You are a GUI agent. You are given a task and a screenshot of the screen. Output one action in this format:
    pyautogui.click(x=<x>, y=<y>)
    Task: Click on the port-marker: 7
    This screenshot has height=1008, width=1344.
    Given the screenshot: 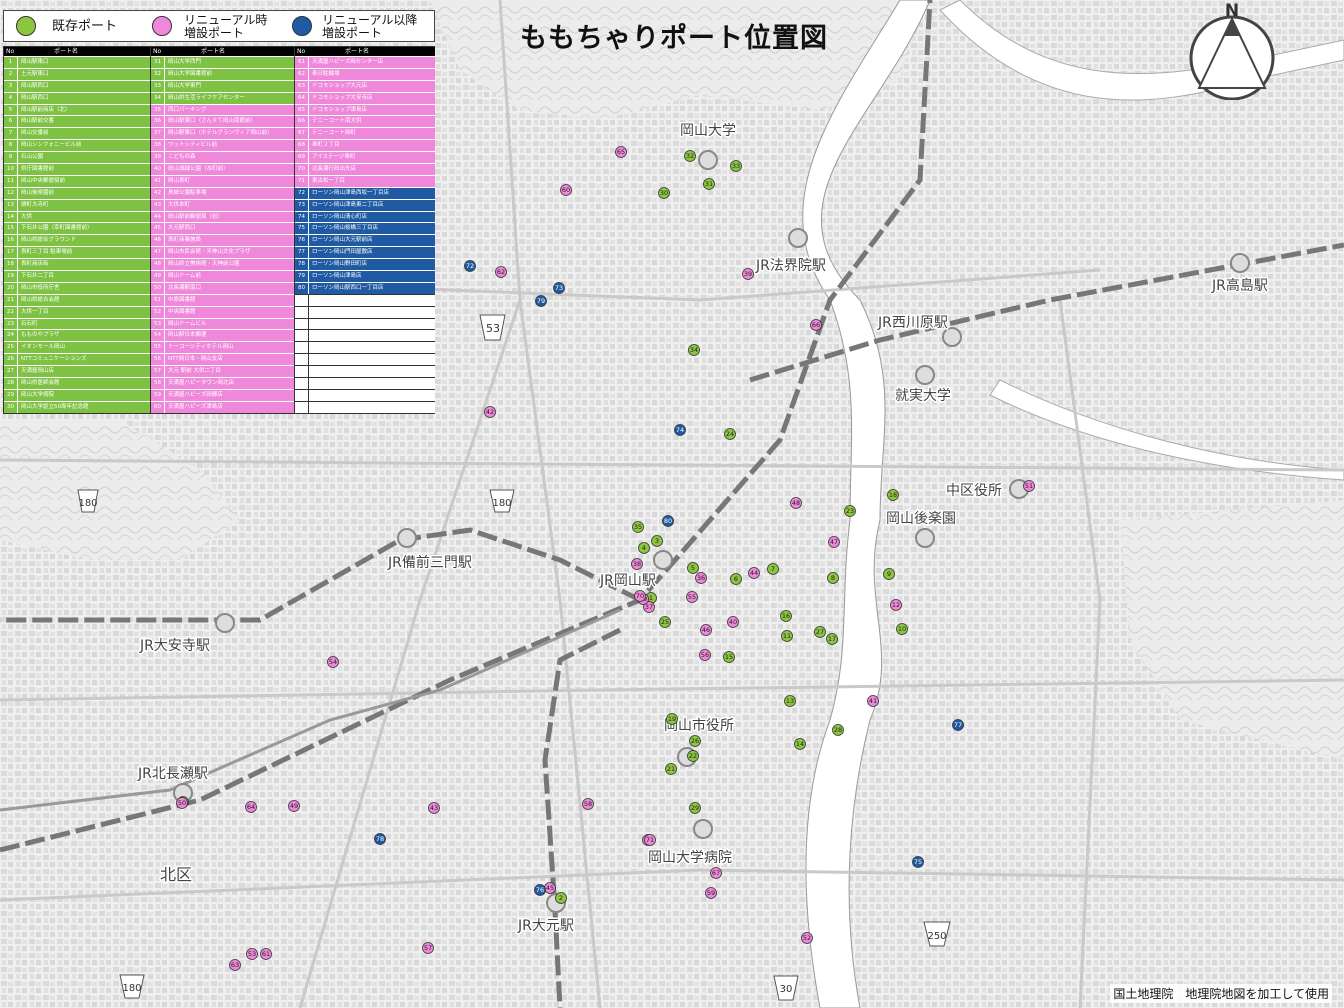 What is the action you would take?
    pyautogui.click(x=773, y=569)
    